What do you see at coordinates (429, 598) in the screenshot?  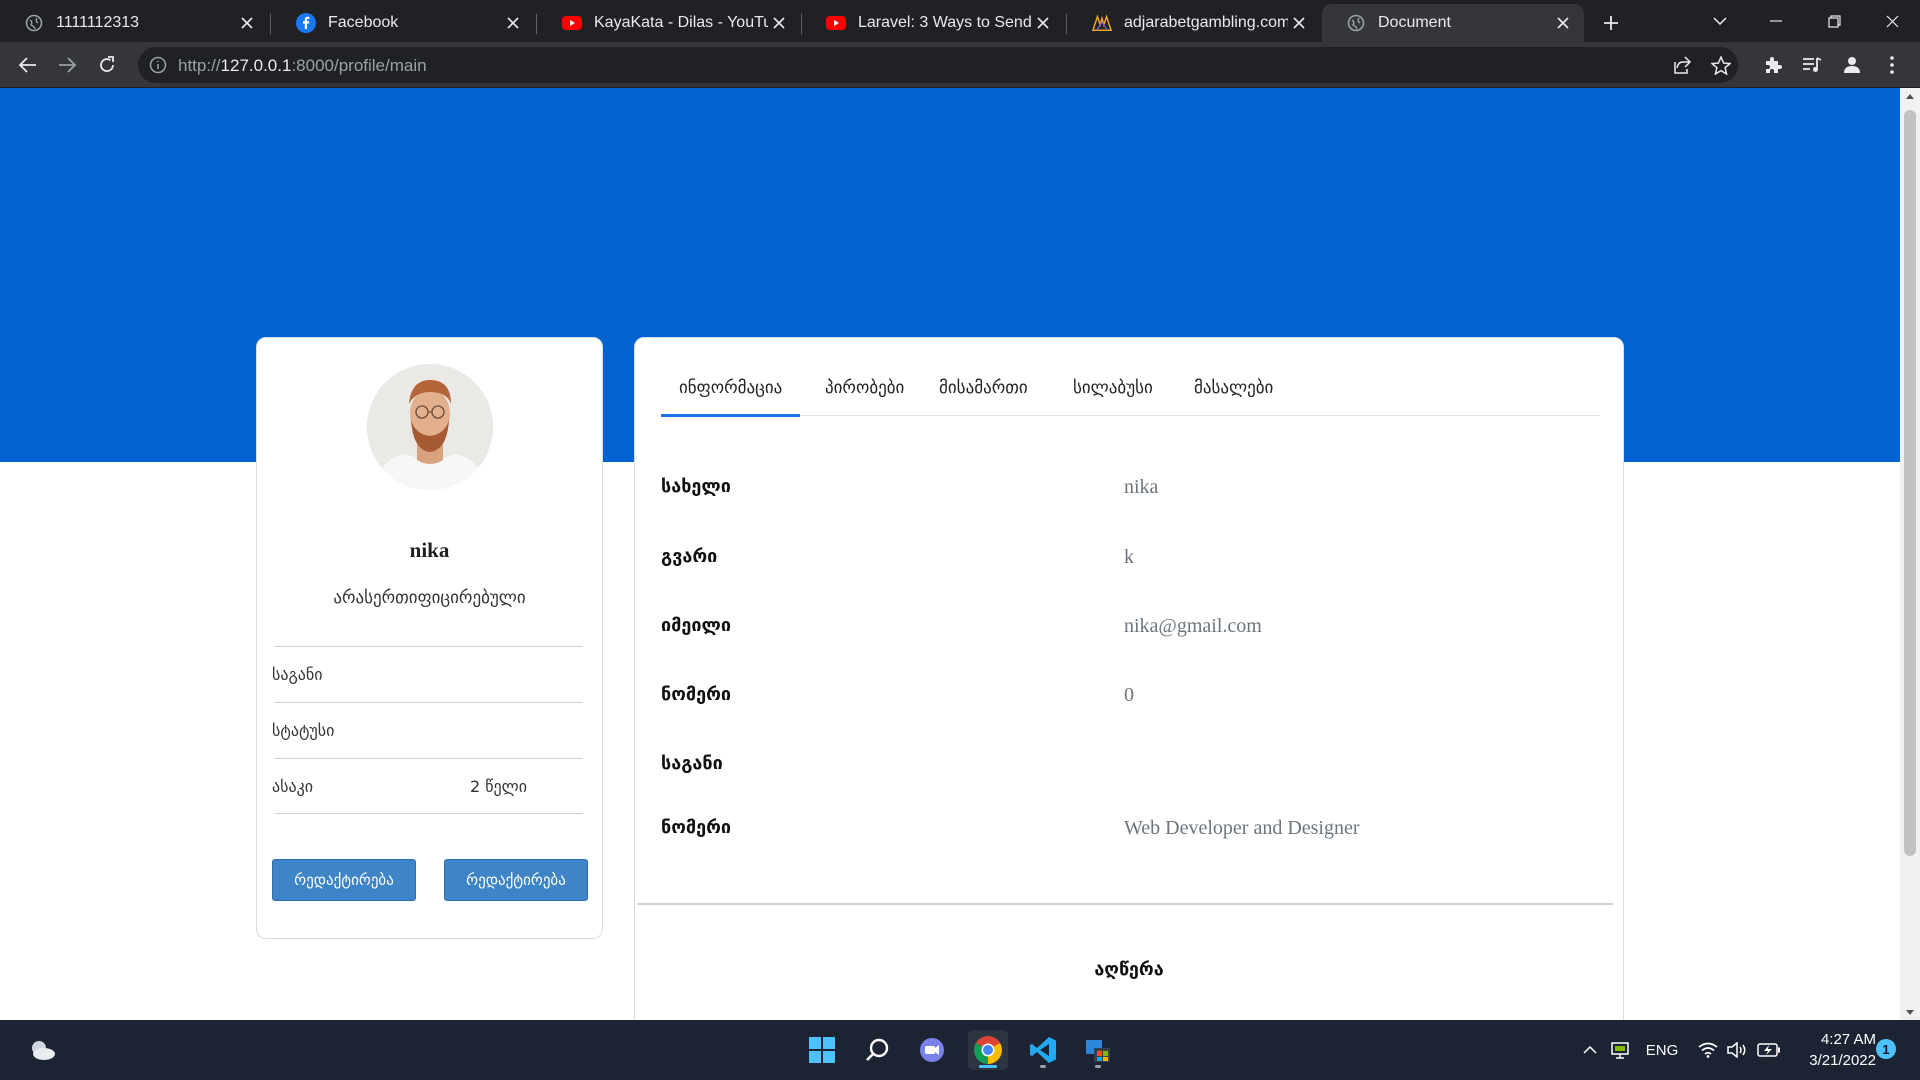 I see `profile-certification-status: არასერთიფიცირებული` at bounding box center [429, 598].